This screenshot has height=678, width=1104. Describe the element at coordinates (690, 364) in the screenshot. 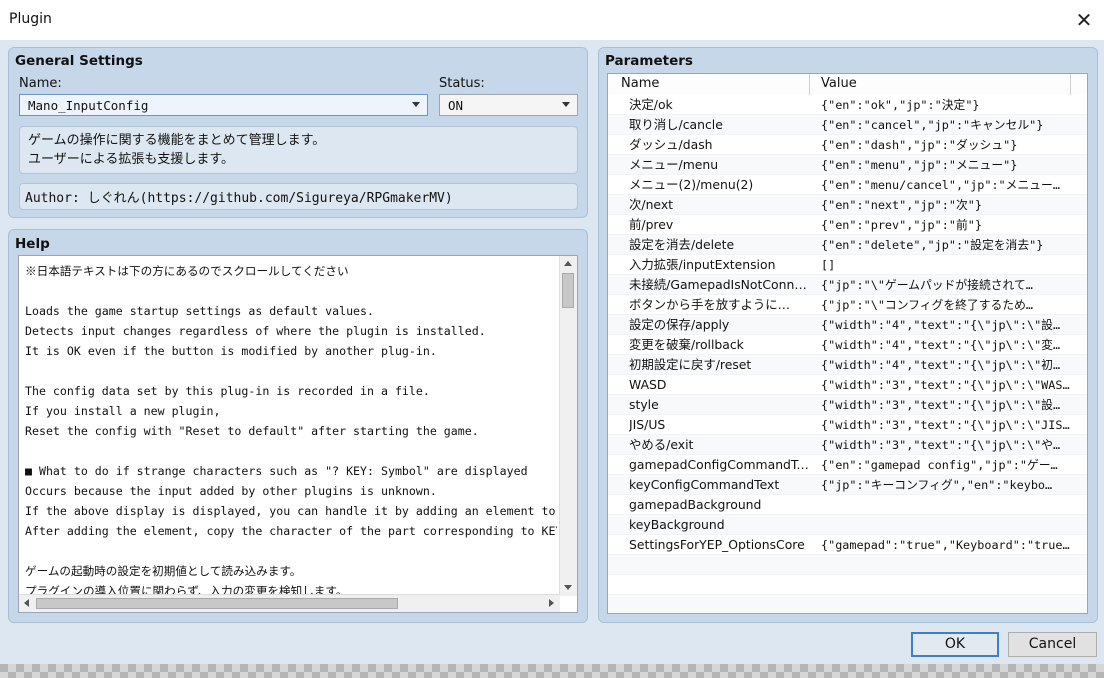

I see `parameter-name: 初期設定に戻す/reset` at that location.